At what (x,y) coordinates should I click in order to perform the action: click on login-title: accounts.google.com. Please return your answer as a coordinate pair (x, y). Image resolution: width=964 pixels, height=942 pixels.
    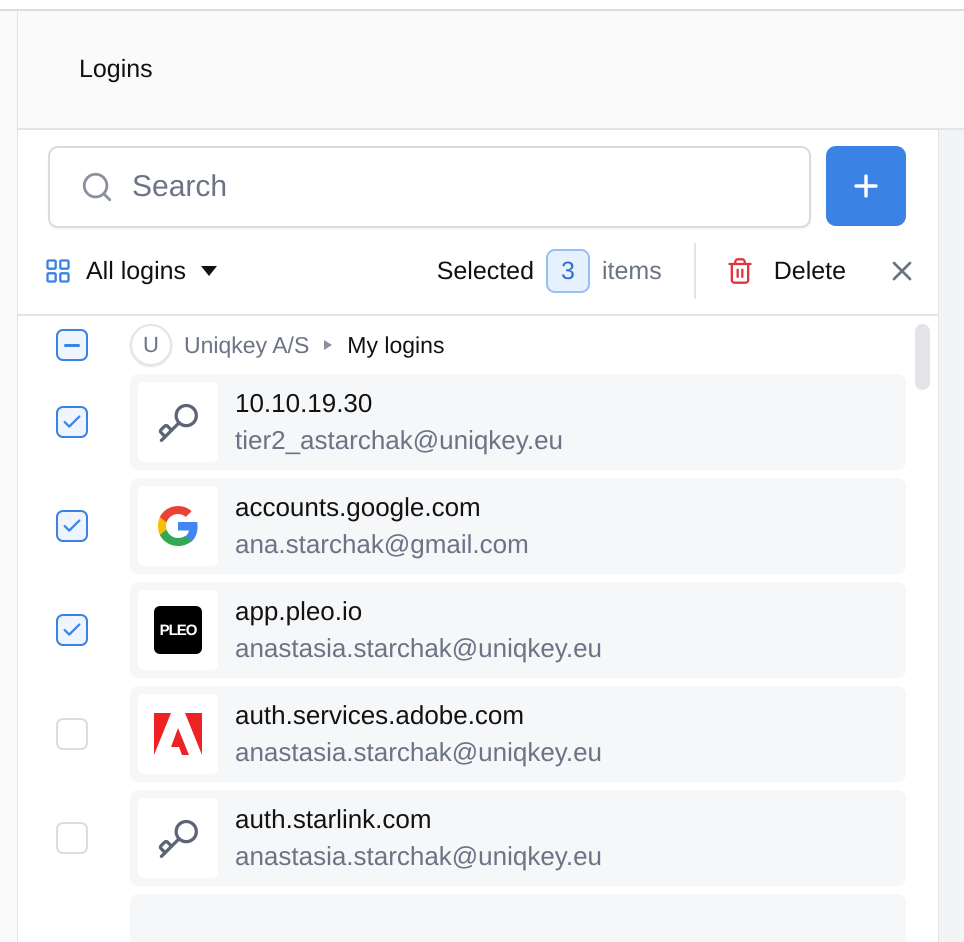
    Looking at the image, I should click on (358, 507).